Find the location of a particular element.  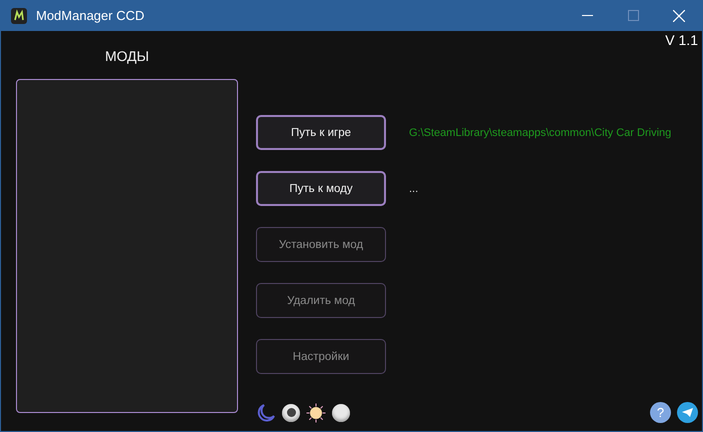

close-icon is located at coordinates (679, 16).